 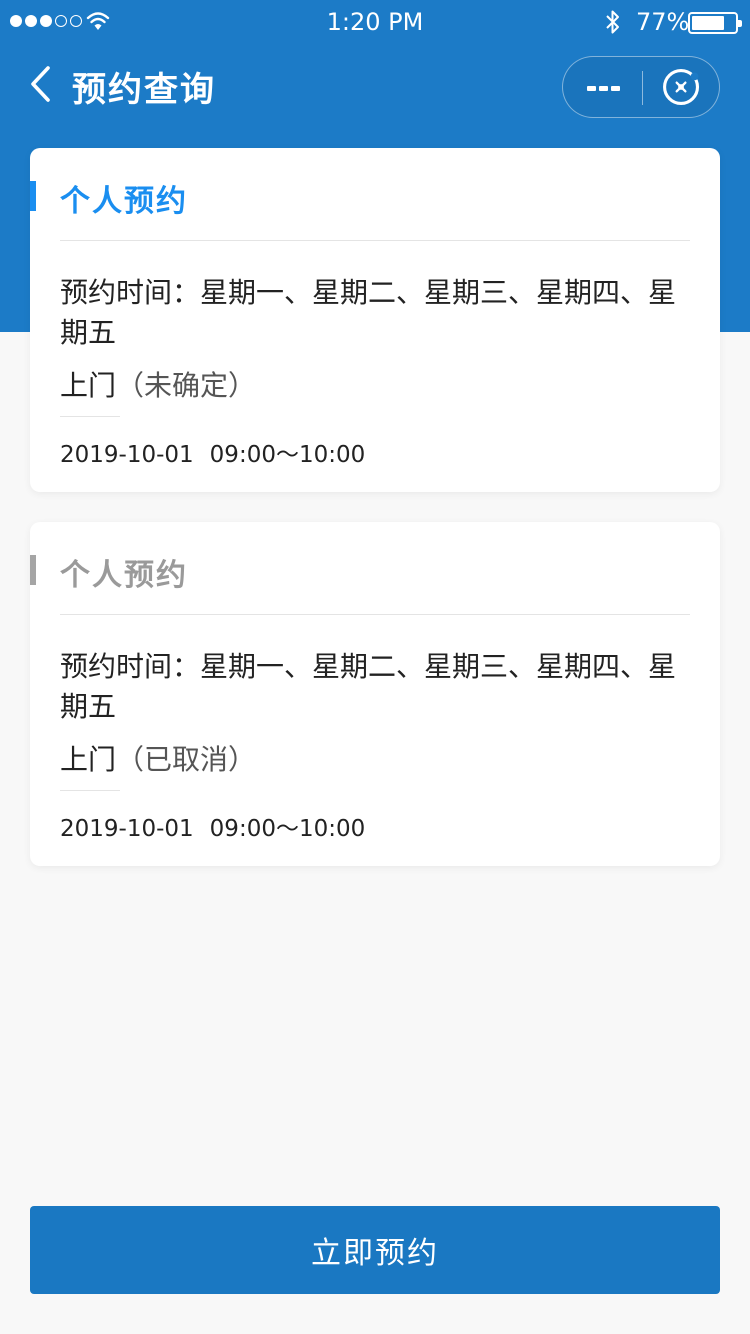 I want to click on close-mini-program-icon, so click(x=682, y=87).